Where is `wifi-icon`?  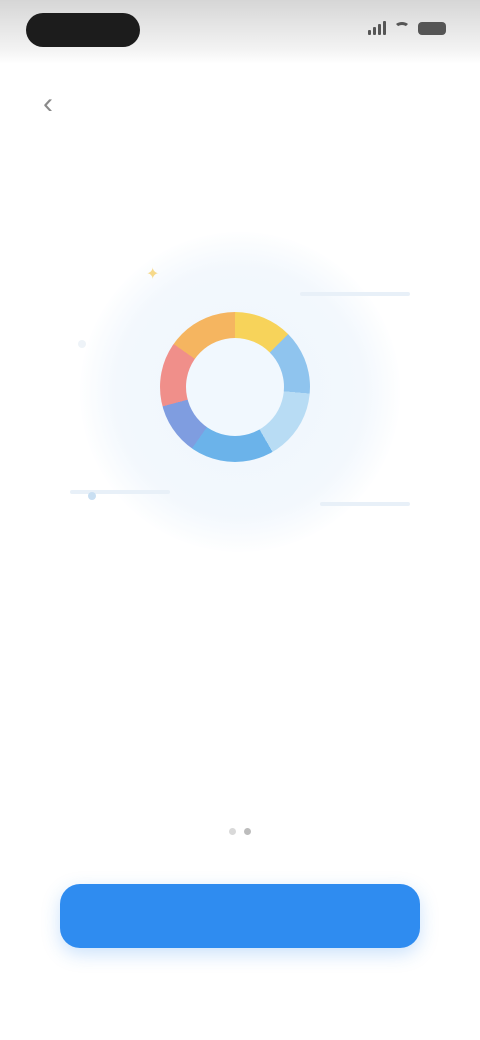
wifi-icon is located at coordinates (402, 28).